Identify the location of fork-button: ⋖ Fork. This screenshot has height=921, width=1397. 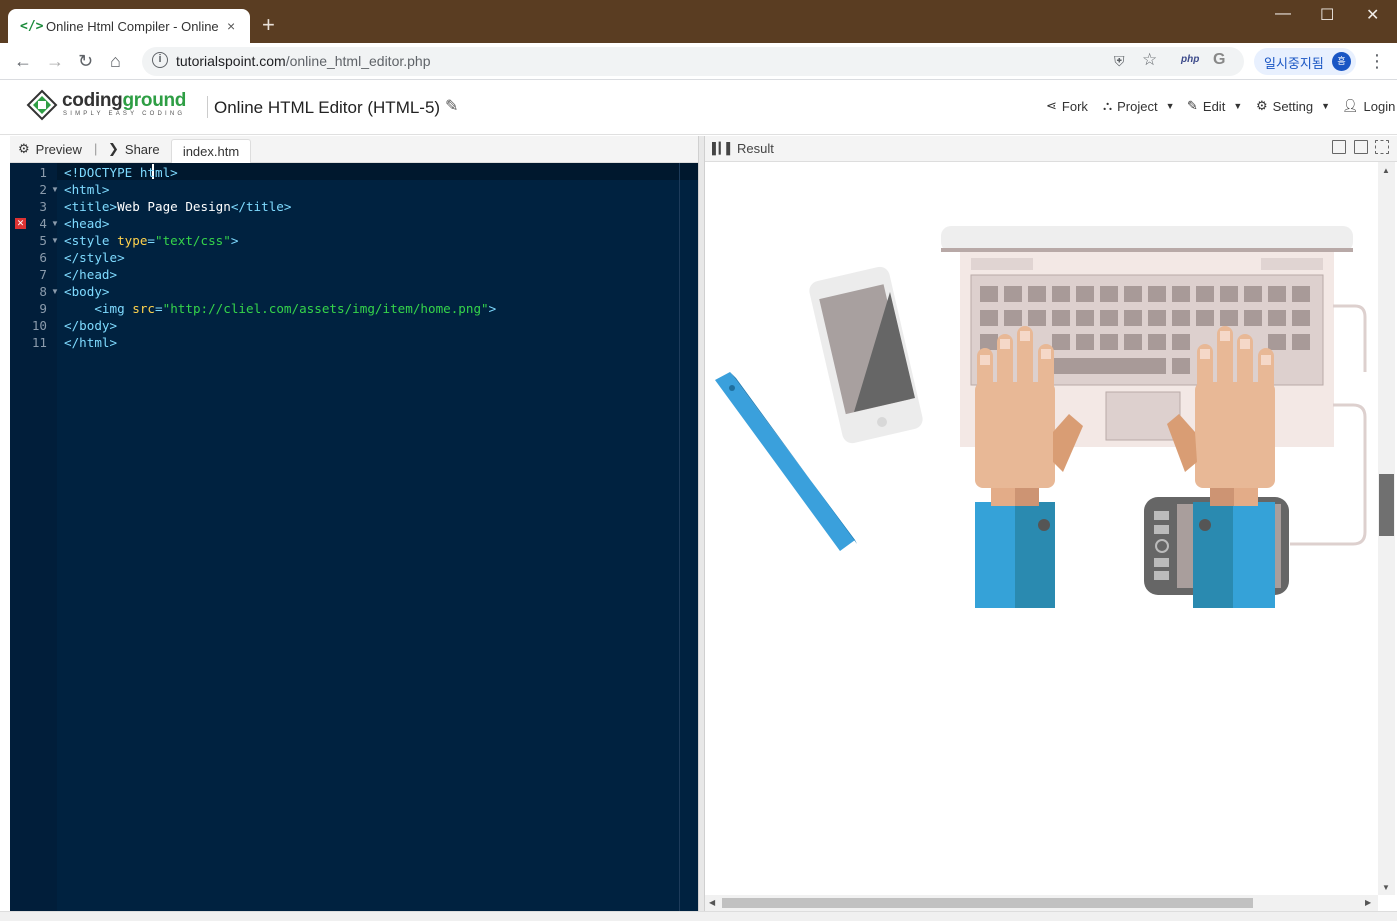
(1067, 106).